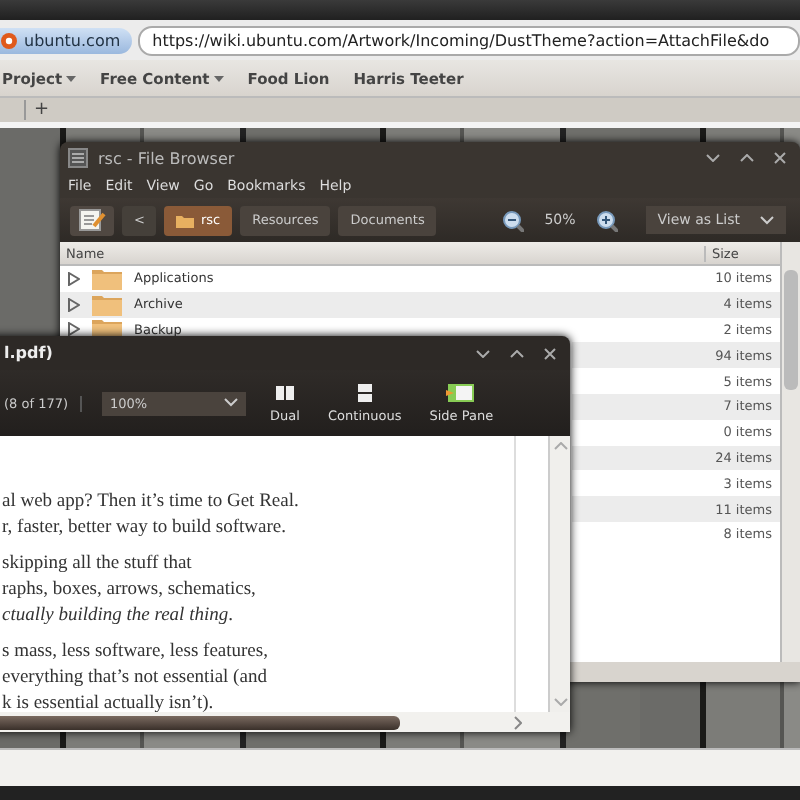  Describe the element at coordinates (166, 158) in the screenshot. I see `window-title: rsc - File Browser` at that location.